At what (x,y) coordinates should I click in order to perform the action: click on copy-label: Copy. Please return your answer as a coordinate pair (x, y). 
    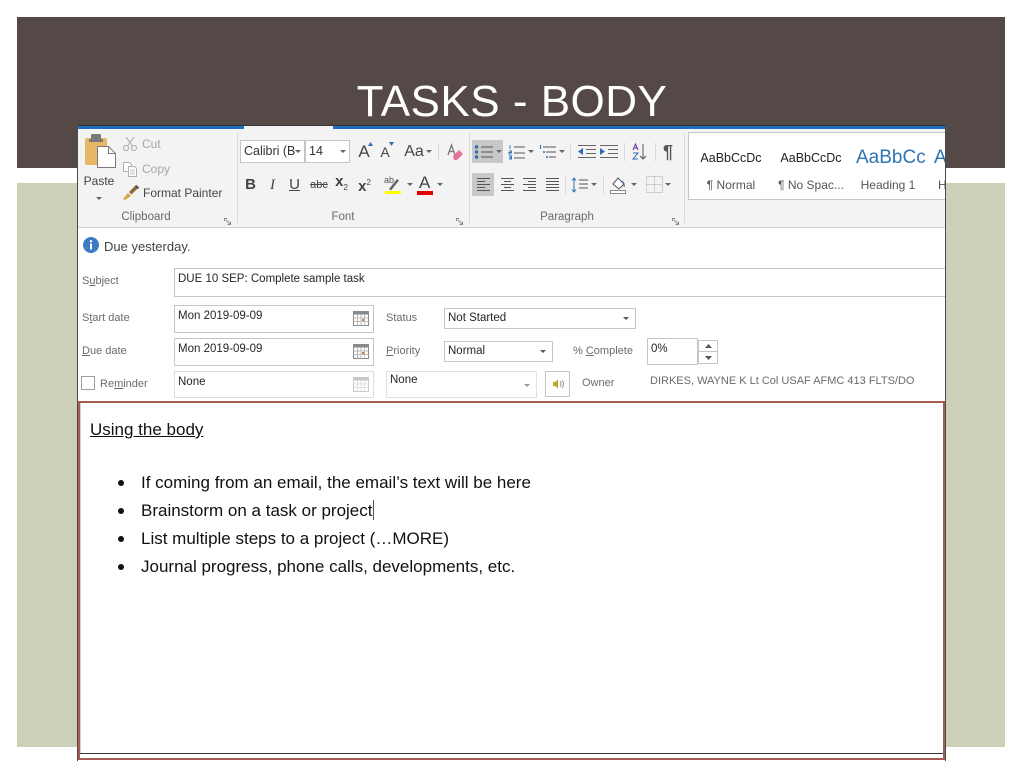
    Looking at the image, I should click on (156, 169).